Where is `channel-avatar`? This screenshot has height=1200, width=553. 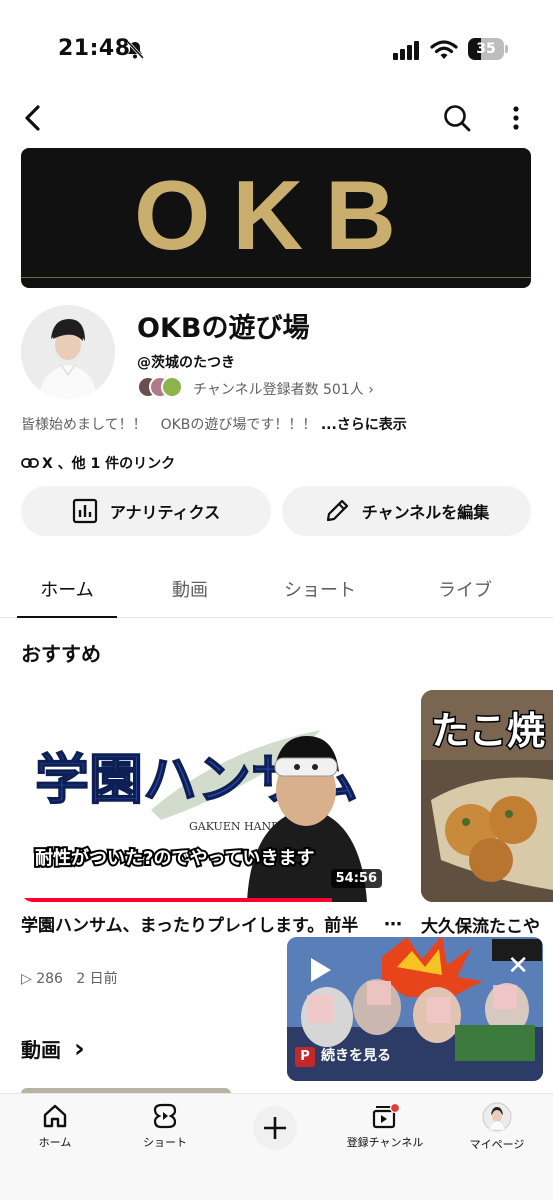 channel-avatar is located at coordinates (68, 352).